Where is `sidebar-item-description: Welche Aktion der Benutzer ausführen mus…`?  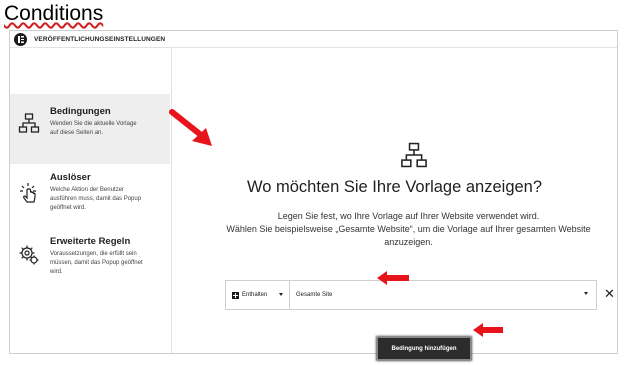
sidebar-item-description: Welche Aktion der Benutzer ausführen mus… is located at coordinates (96, 199).